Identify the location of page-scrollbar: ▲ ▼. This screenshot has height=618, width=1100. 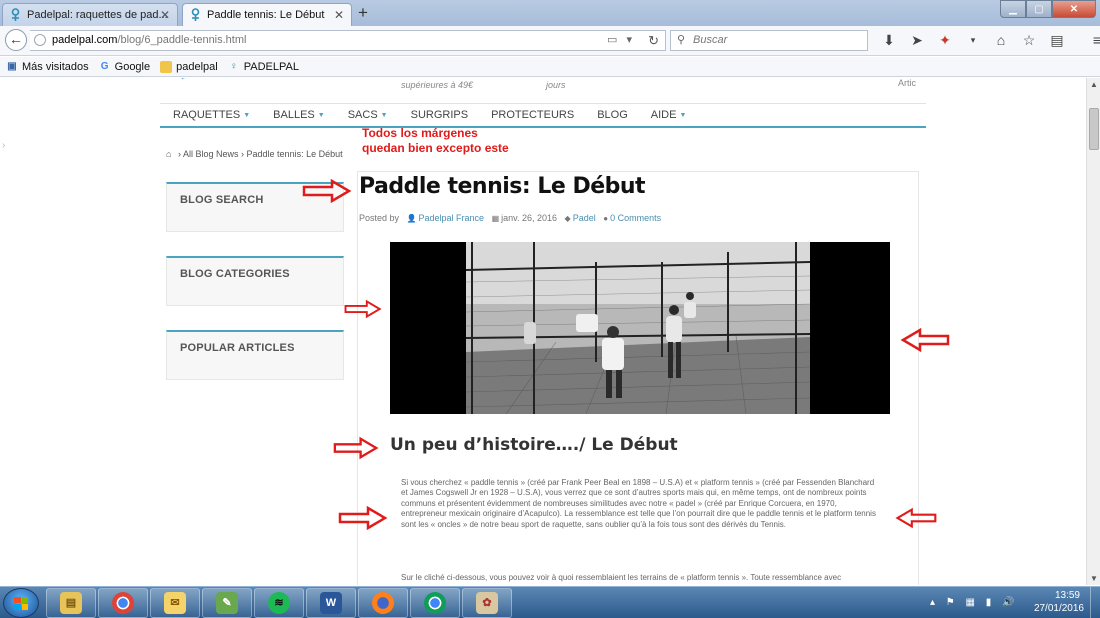
(1093, 331).